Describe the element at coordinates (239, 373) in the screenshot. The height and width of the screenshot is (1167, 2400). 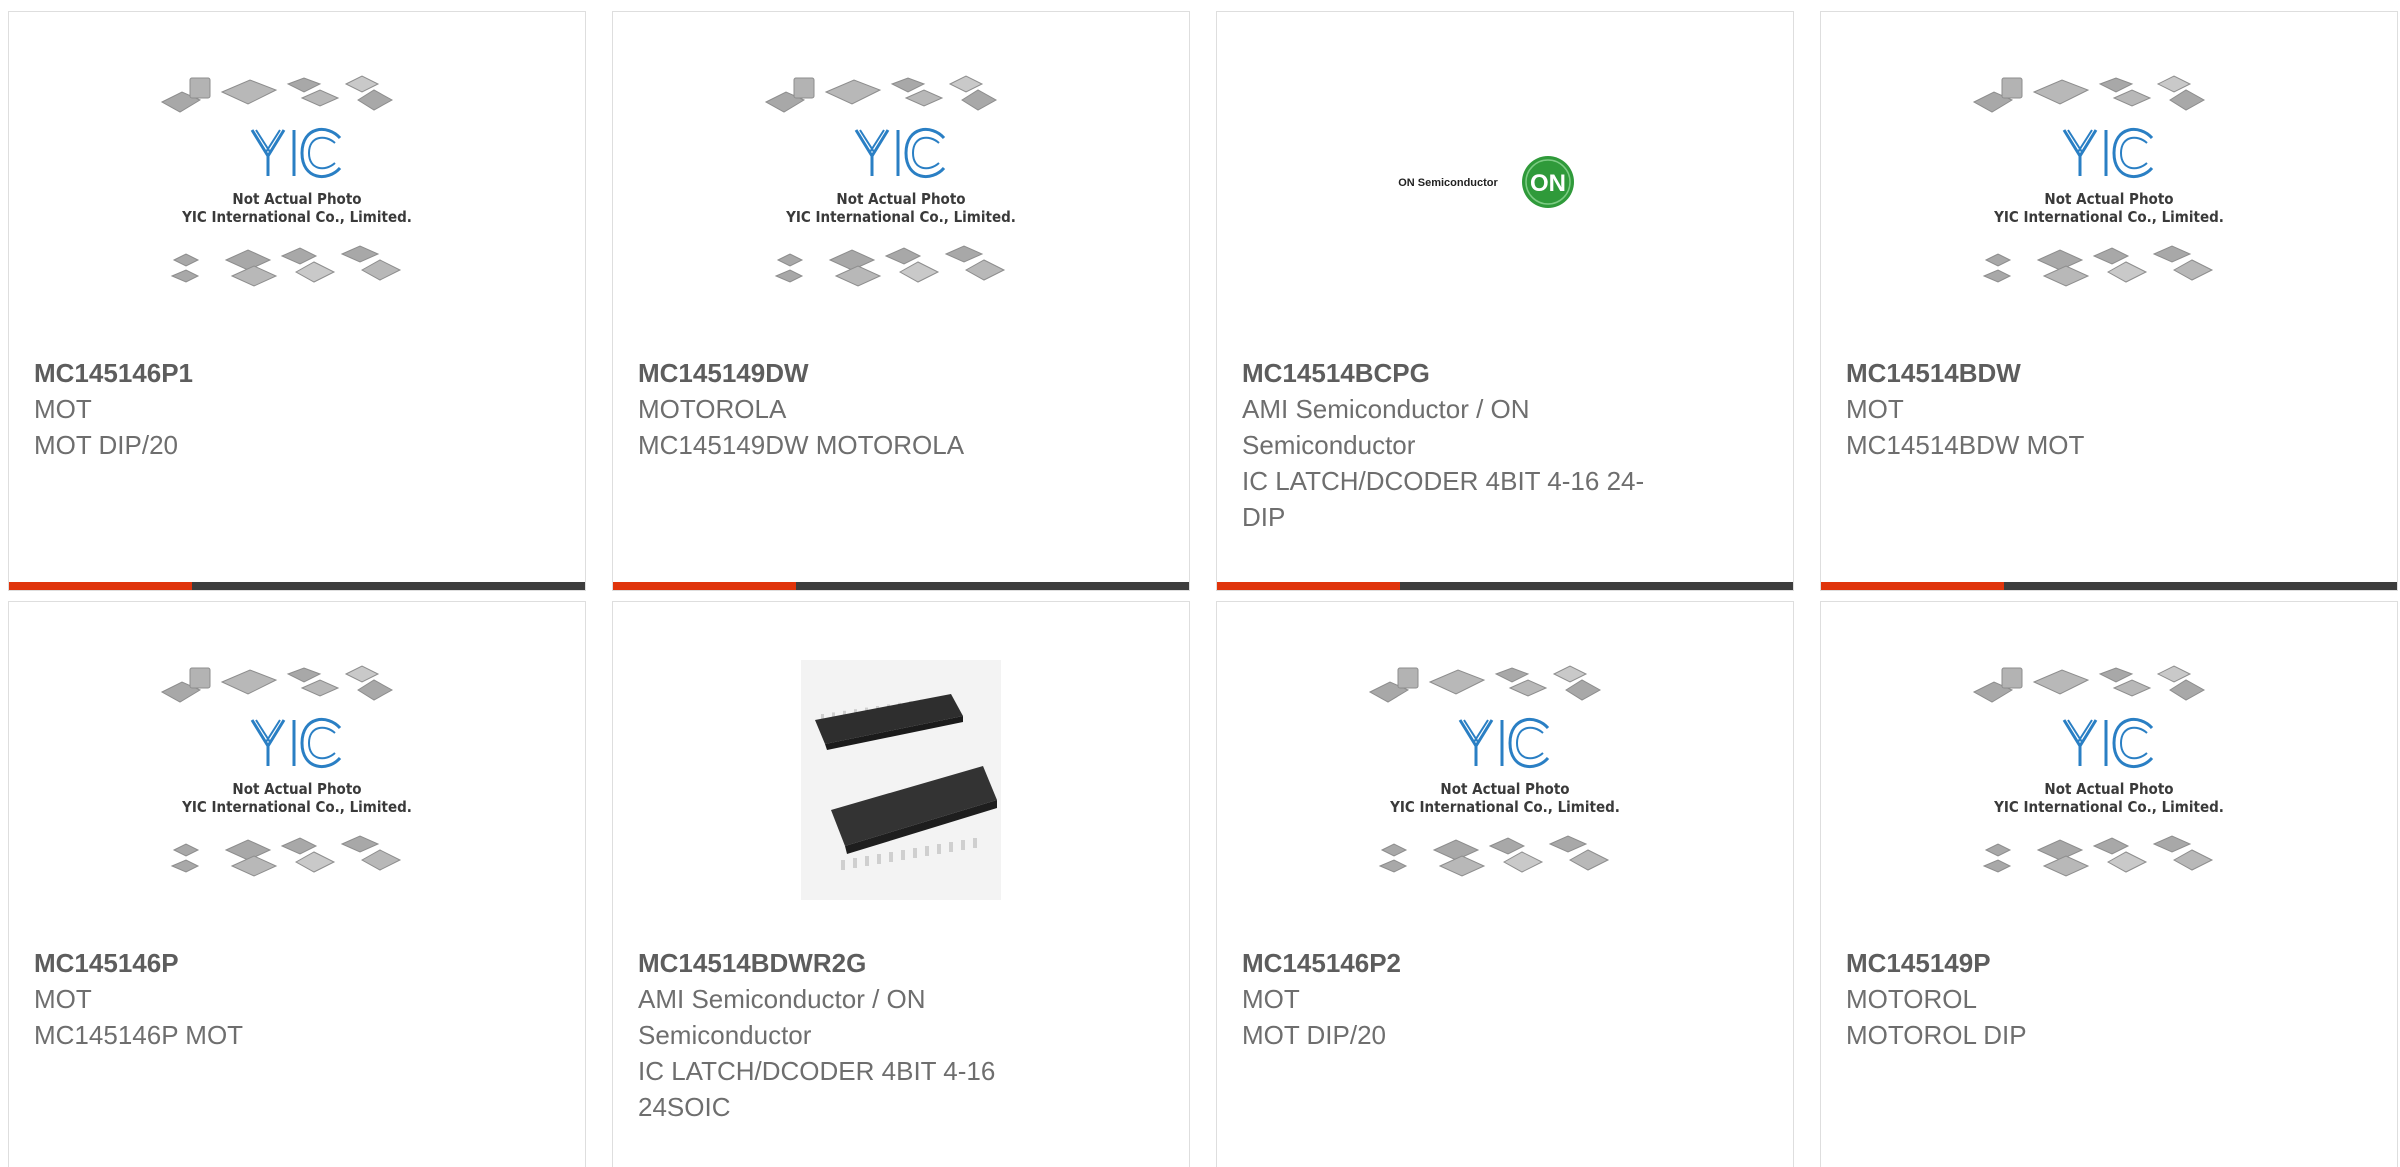
I see `part-number: MC145146P1` at that location.